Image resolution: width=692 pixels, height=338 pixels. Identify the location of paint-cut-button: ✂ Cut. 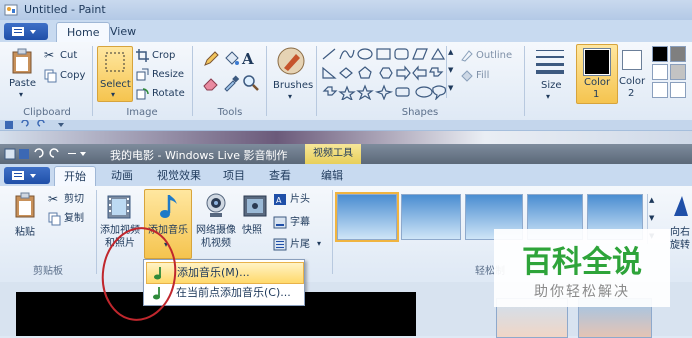
(65, 56).